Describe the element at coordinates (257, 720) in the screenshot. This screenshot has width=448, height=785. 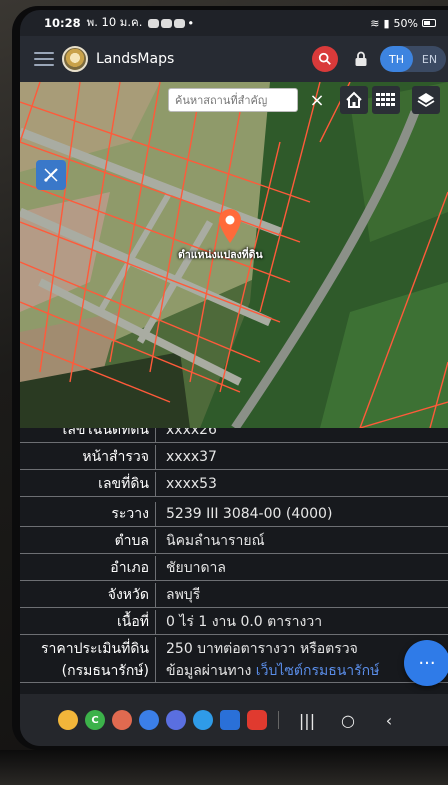
I see `youtube-app-icon` at that location.